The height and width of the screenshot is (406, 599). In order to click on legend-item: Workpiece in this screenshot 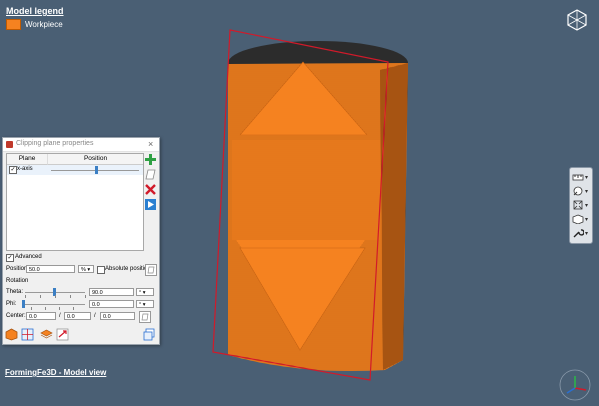, I will do `click(35, 24)`.